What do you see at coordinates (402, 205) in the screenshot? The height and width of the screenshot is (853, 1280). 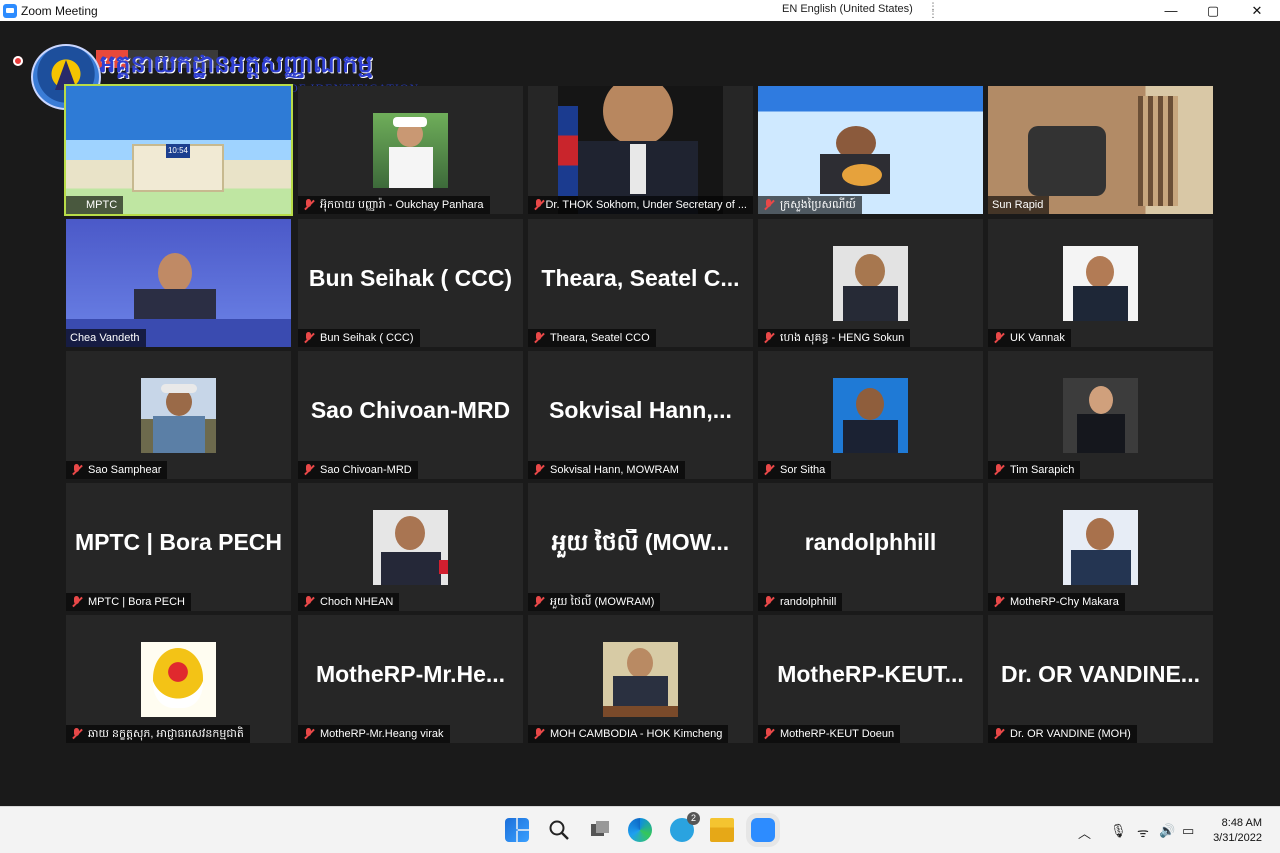 I see `participant-name: អ៊ុកចាយ បញ្ញារ៉ា - Oukchay Panhara` at bounding box center [402, 205].